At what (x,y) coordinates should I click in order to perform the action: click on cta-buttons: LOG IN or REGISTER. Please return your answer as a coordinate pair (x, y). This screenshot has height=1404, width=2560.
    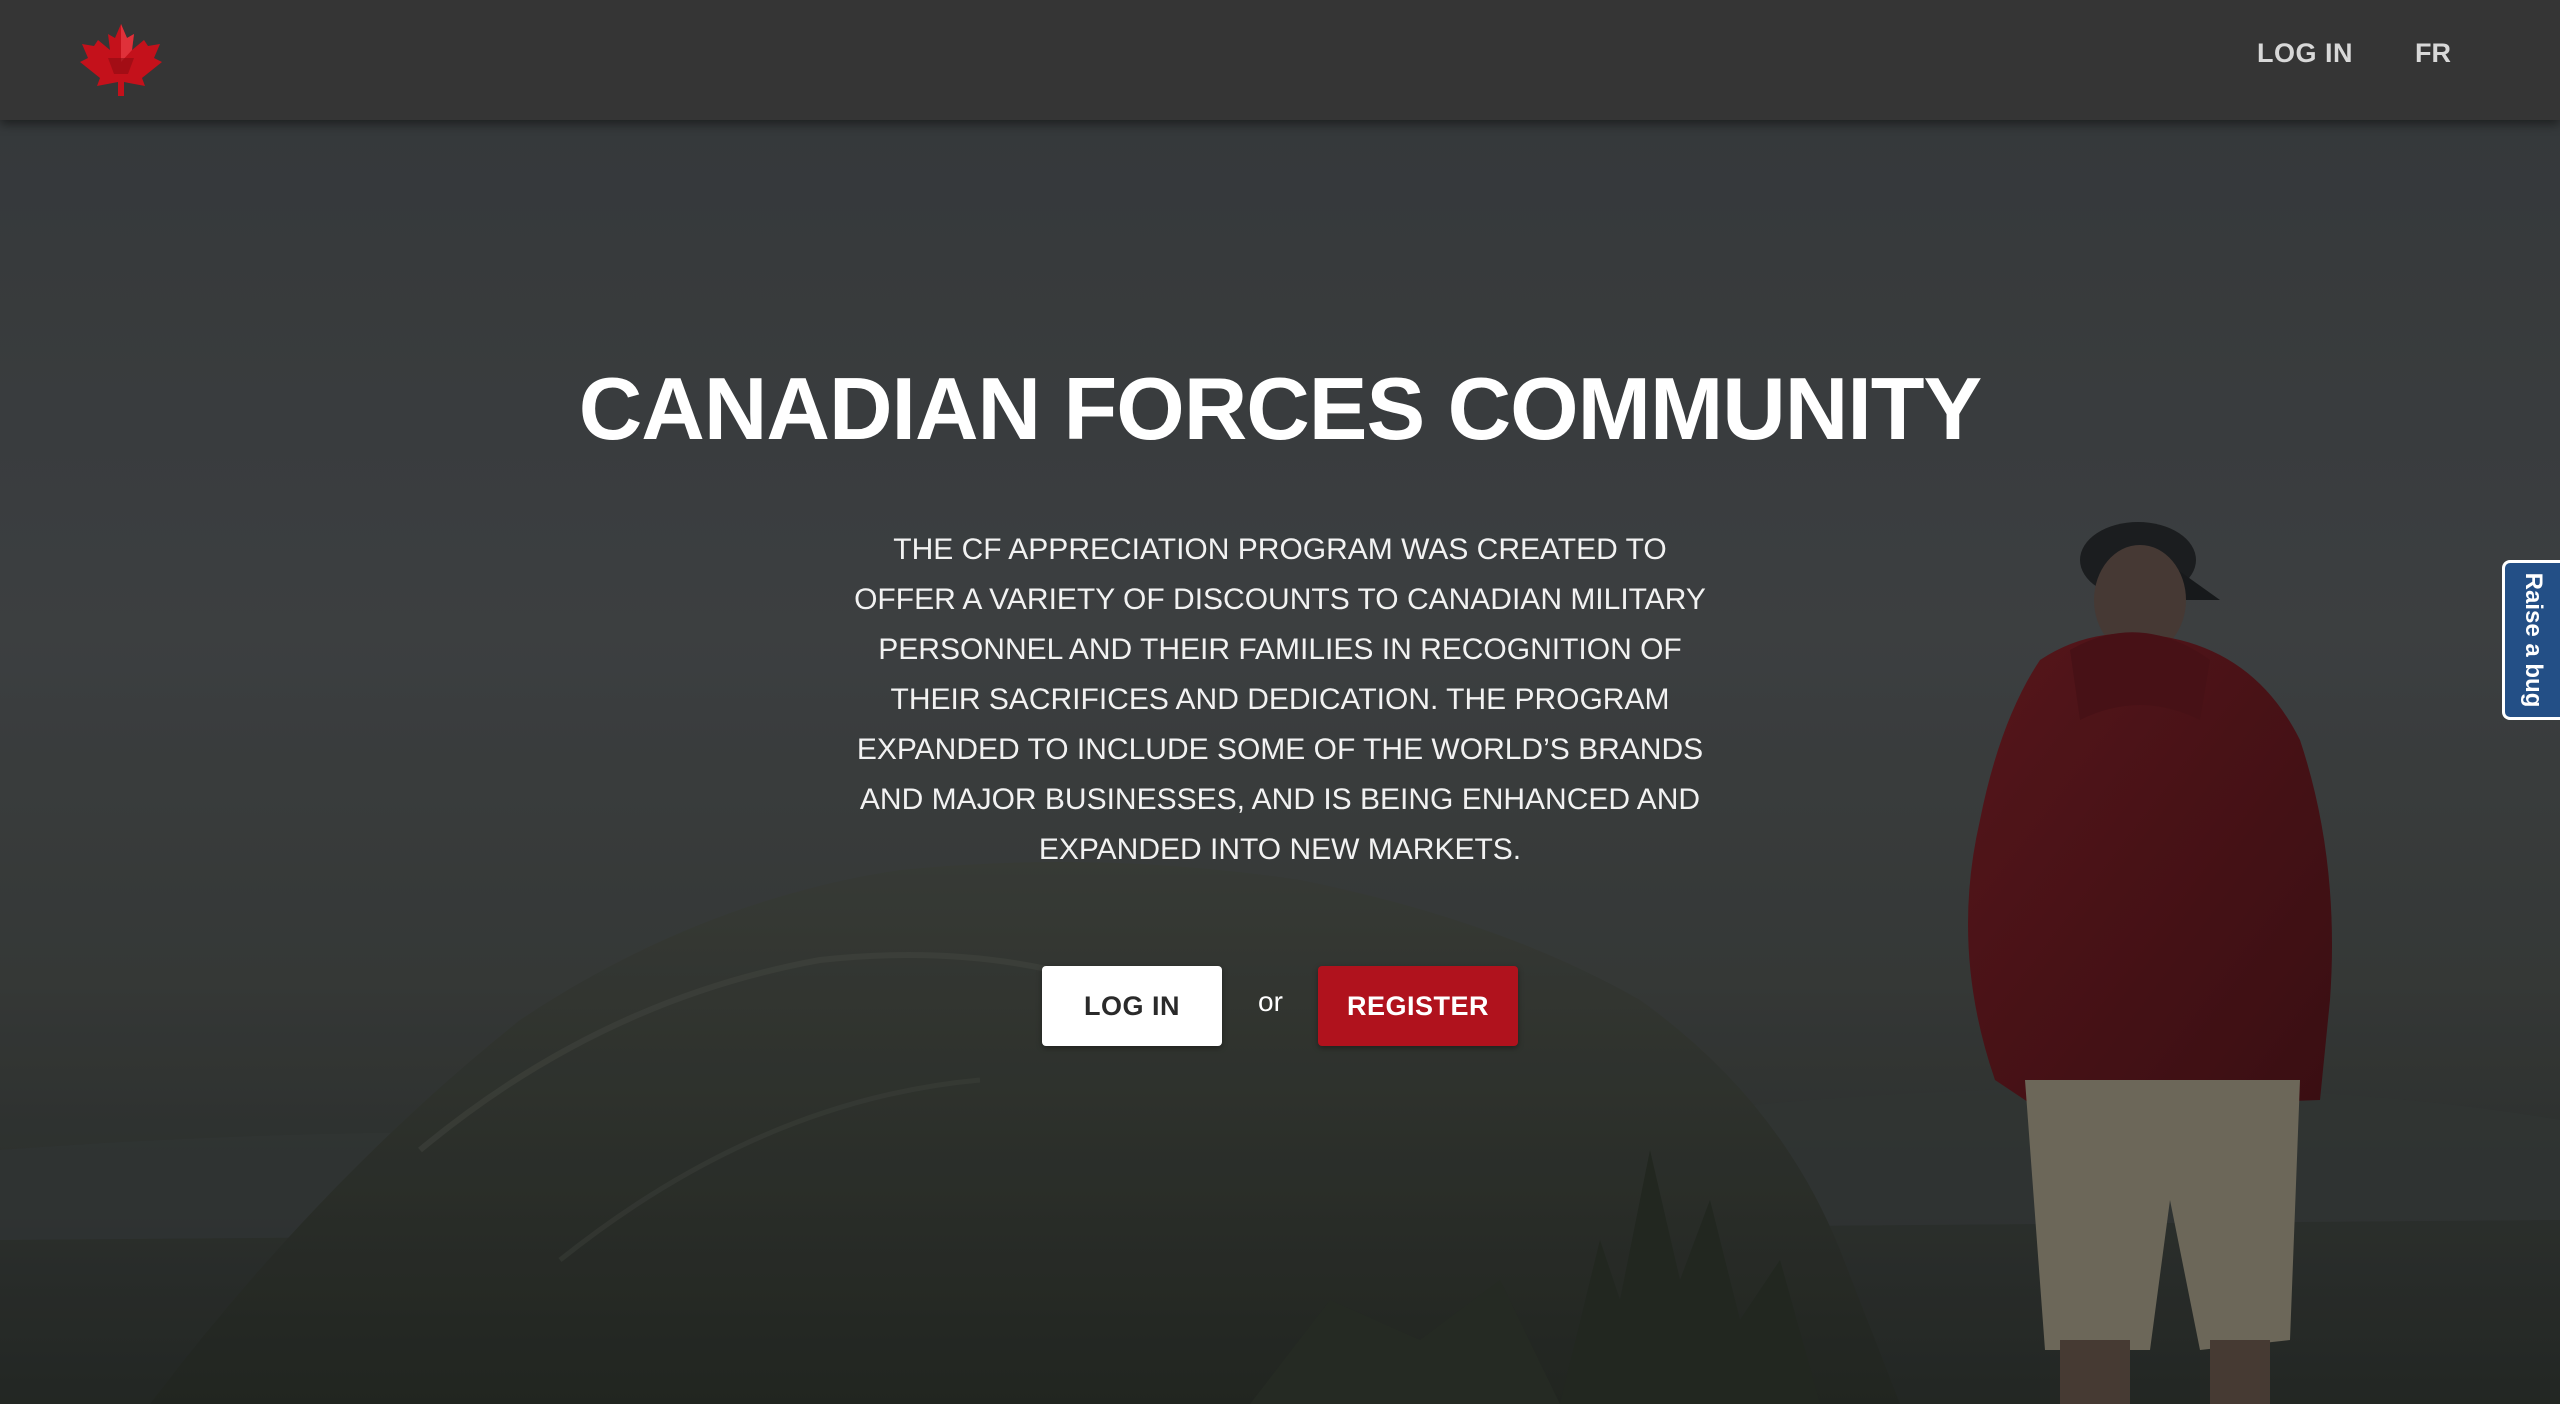
    Looking at the image, I should click on (1280, 1006).